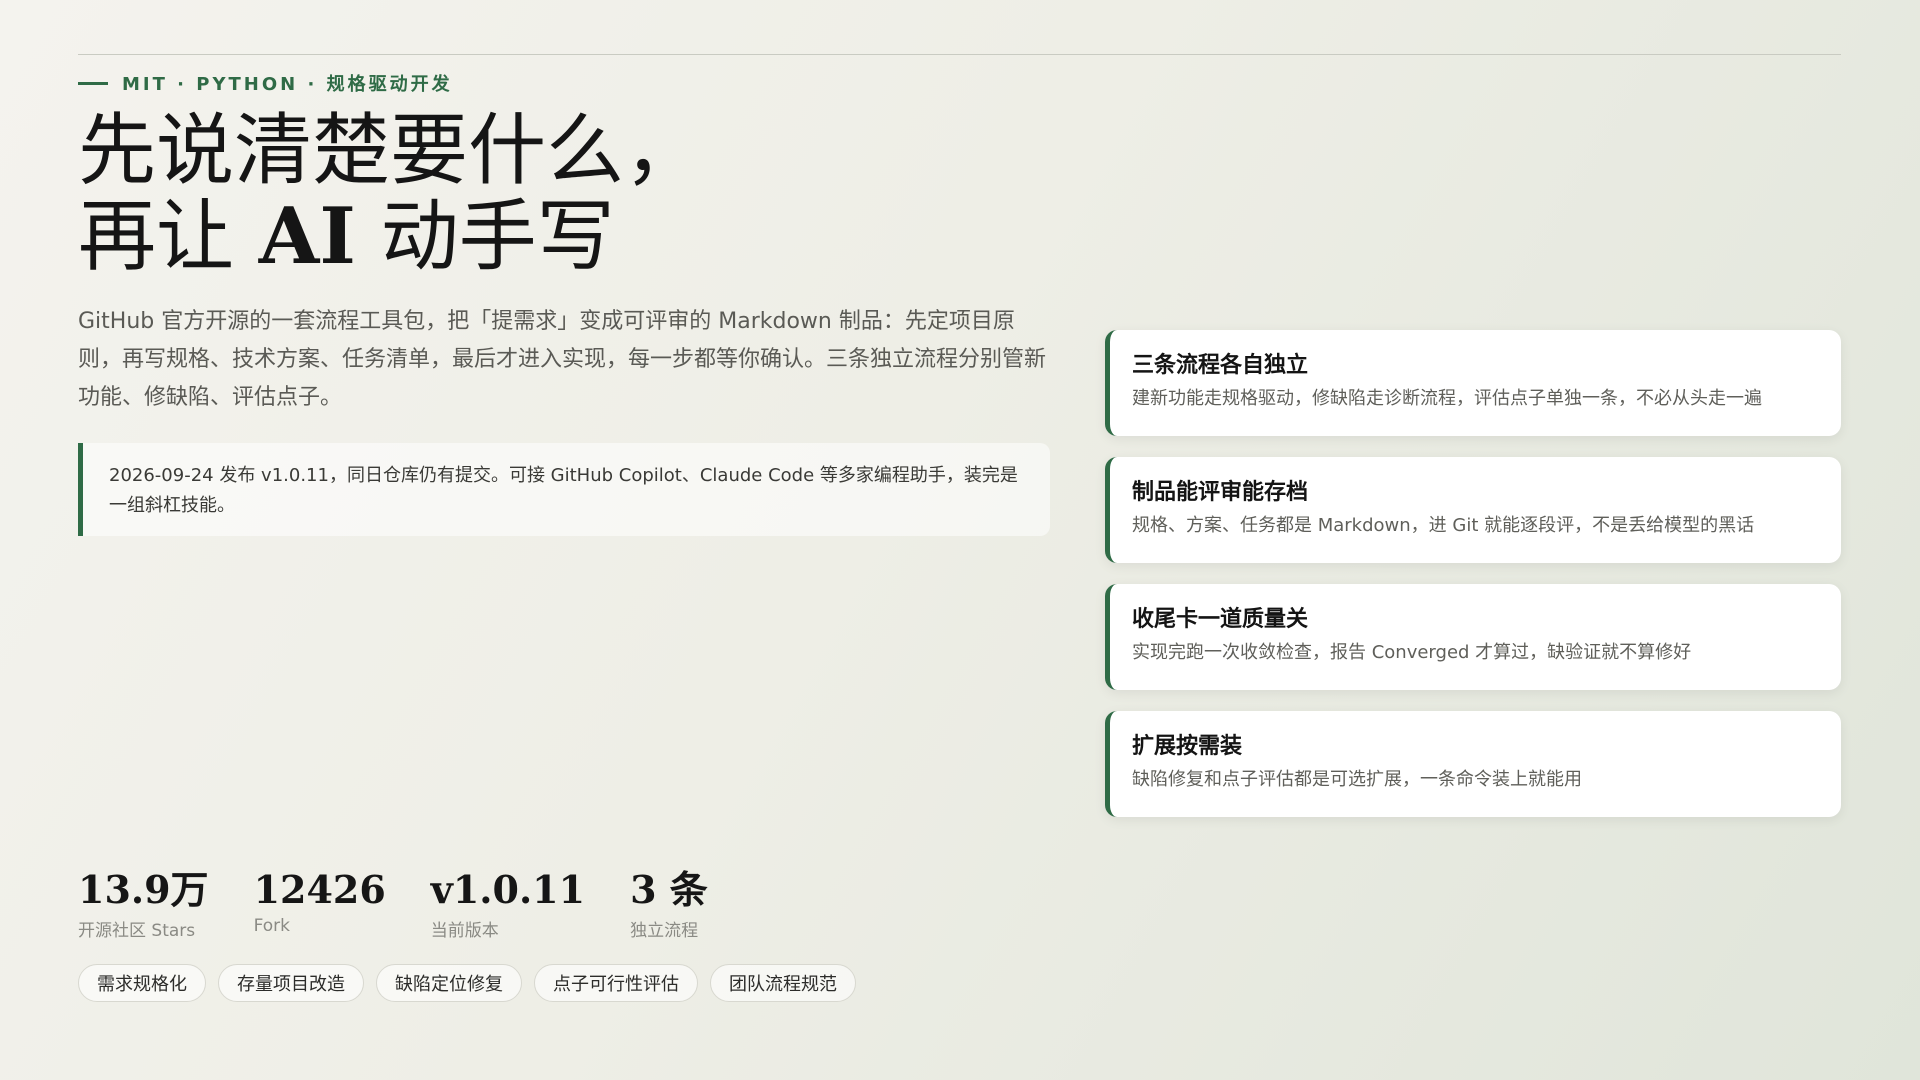 This screenshot has width=1920, height=1080. I want to click on tag-team-process: 团队流程规范, so click(783, 983).